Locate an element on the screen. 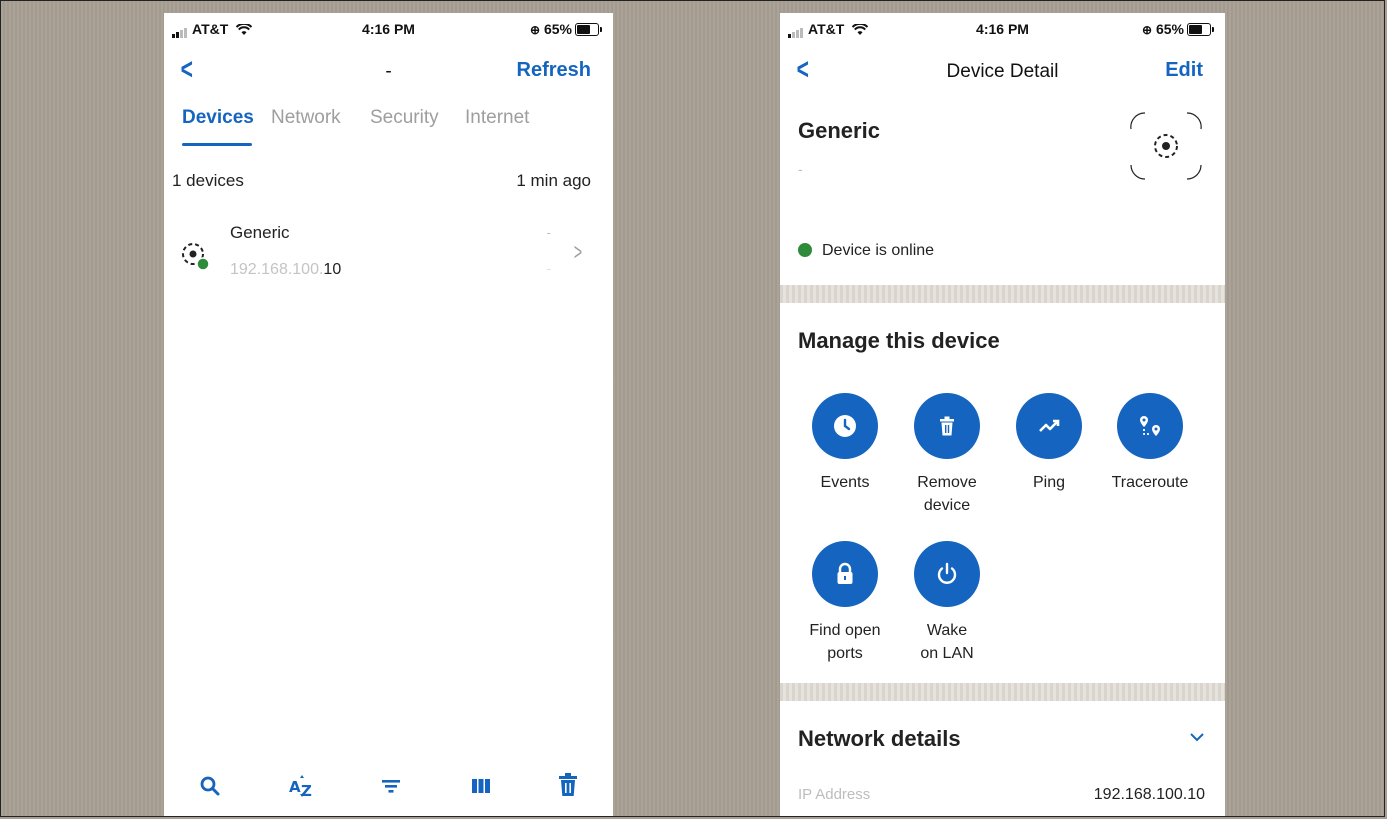  online-dot-icon is located at coordinates (805, 250).